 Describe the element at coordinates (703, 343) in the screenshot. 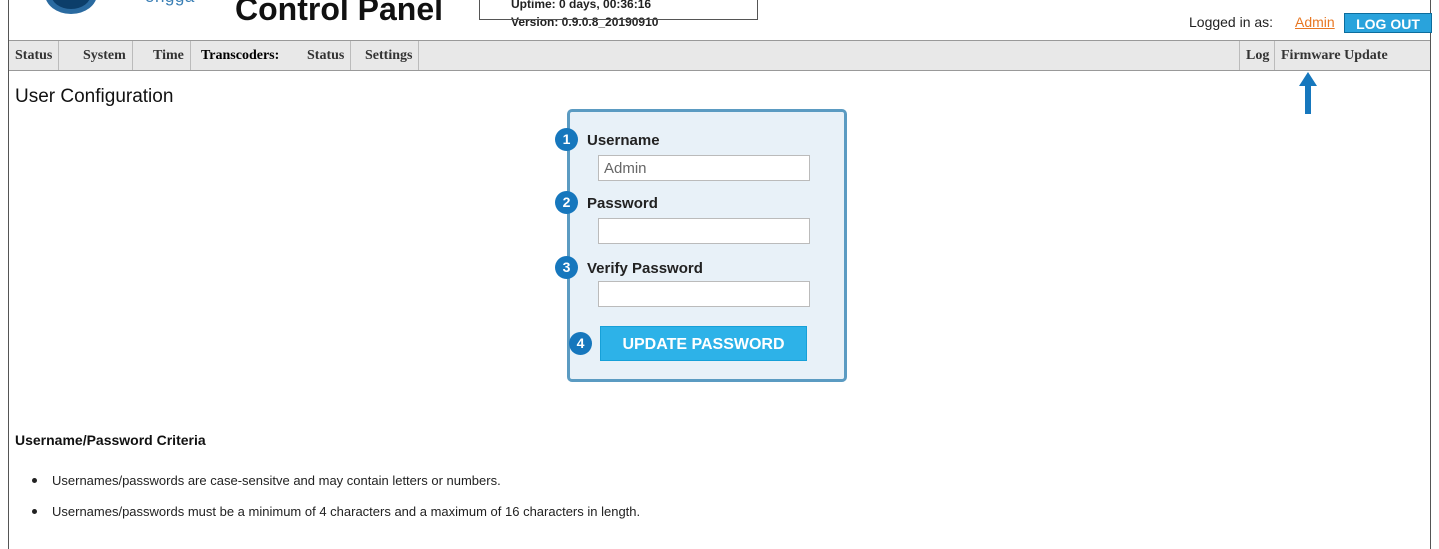

I see `update-password-button: UPDATE PASSWORD` at that location.